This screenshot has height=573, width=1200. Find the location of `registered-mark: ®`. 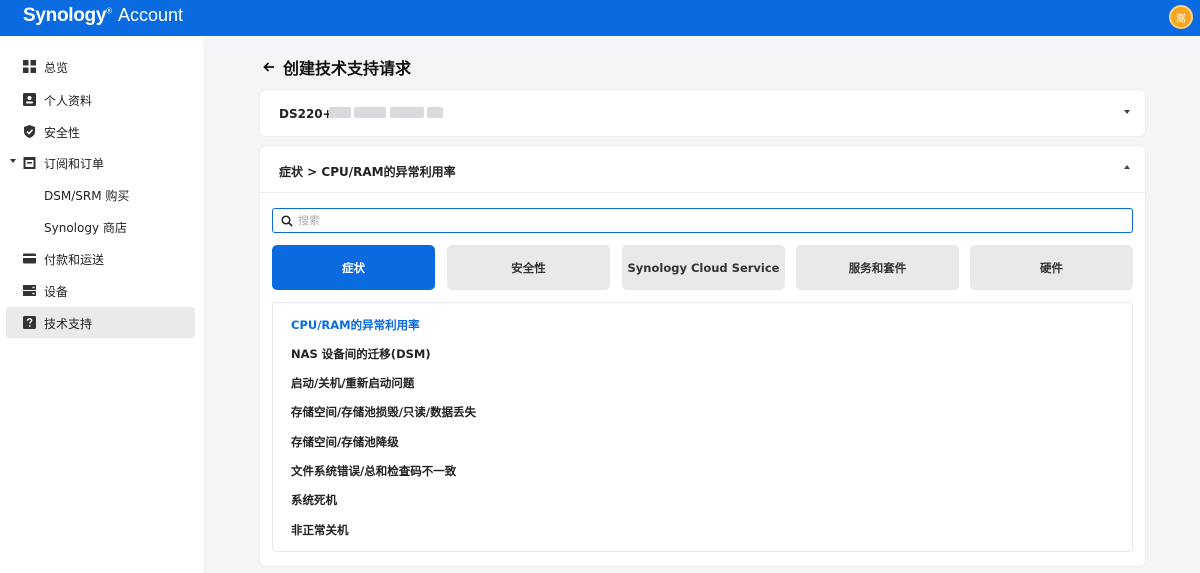

registered-mark: ® is located at coordinates (109, 11).